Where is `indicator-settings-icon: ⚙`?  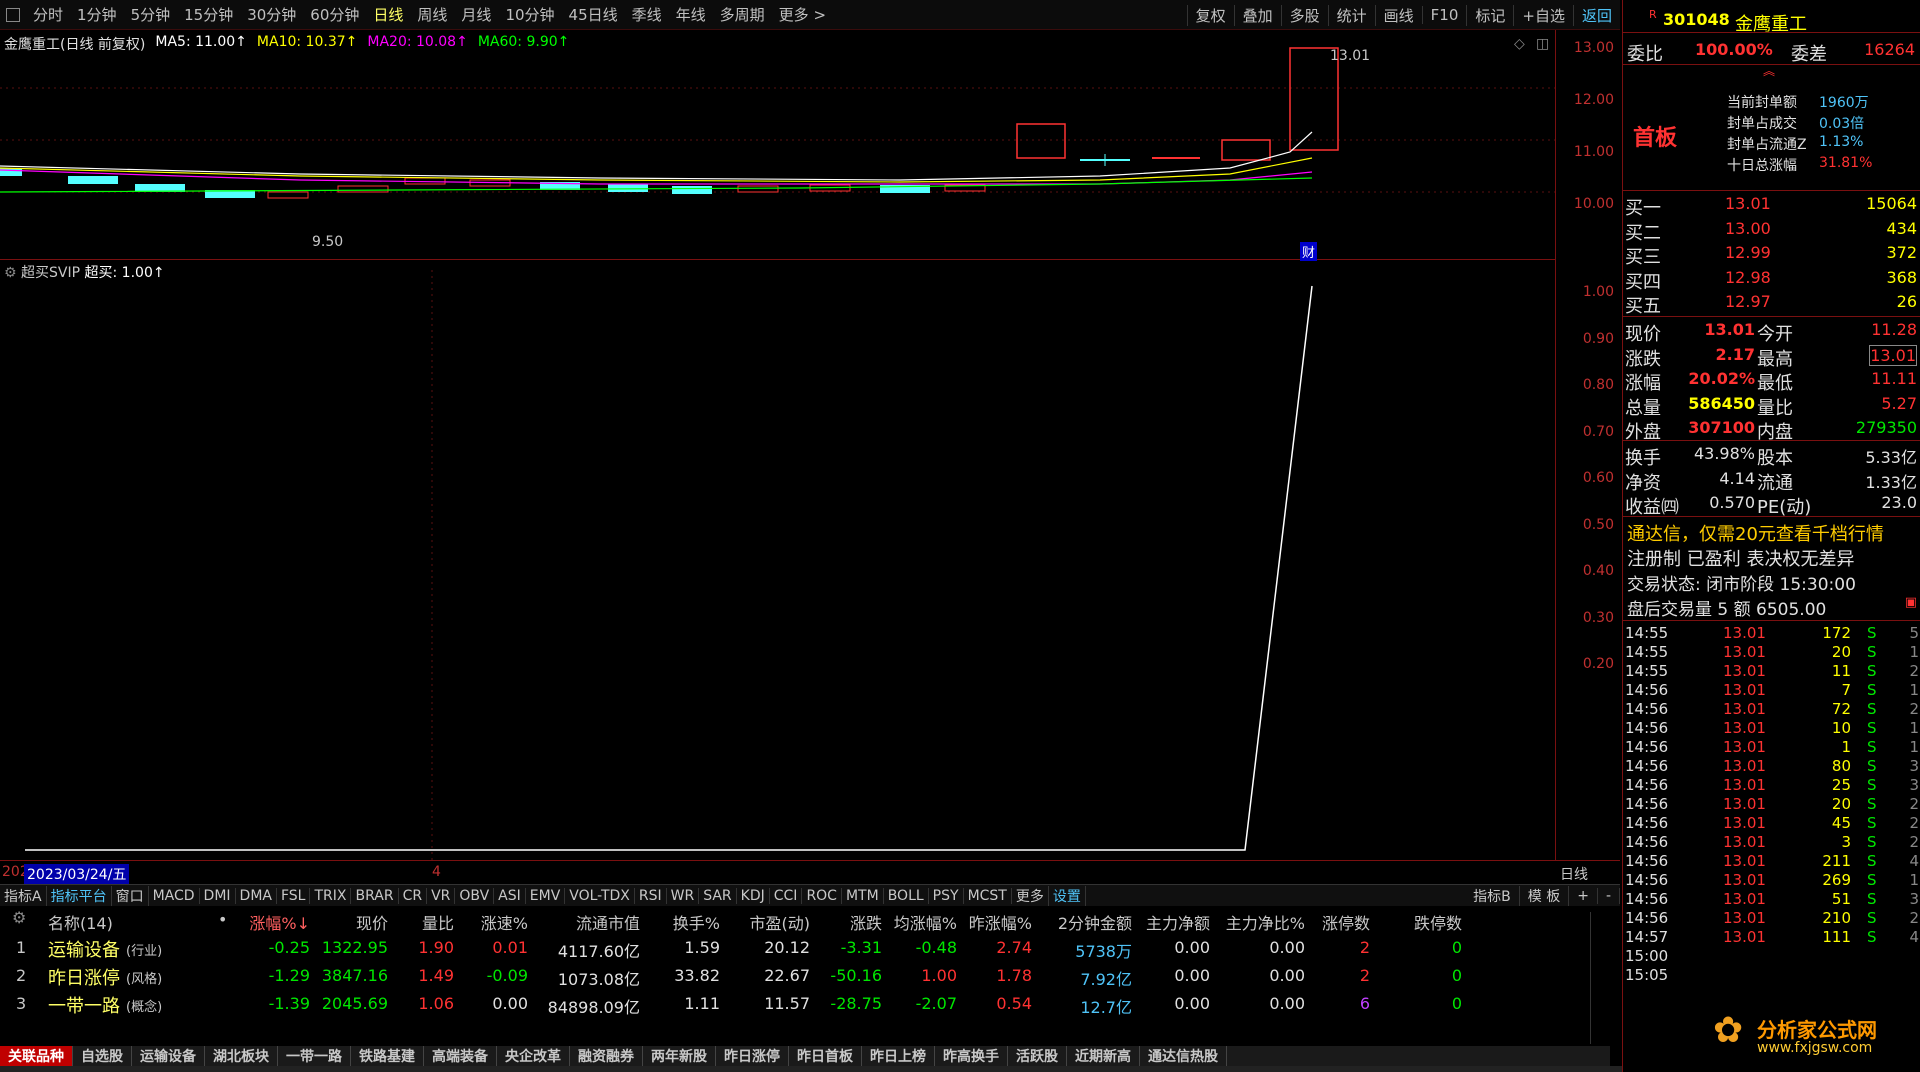 indicator-settings-icon: ⚙ is located at coordinates (10, 273).